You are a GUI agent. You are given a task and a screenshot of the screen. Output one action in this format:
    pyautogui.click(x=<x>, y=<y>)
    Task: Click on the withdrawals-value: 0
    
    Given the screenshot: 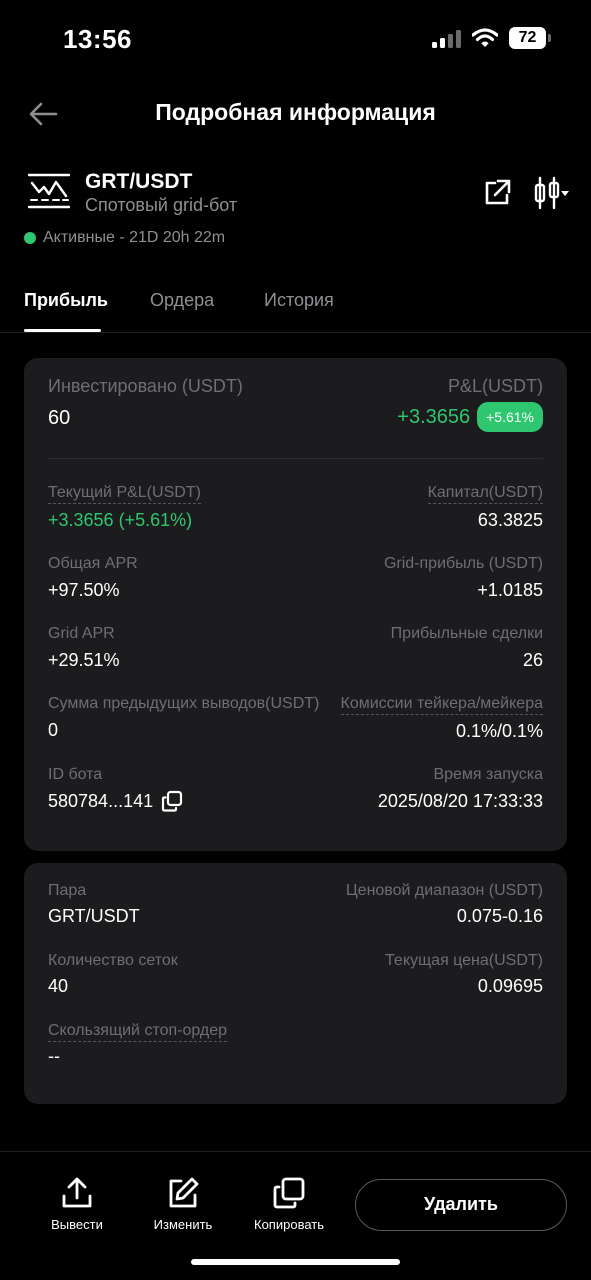 What is the action you would take?
    pyautogui.click(x=53, y=730)
    